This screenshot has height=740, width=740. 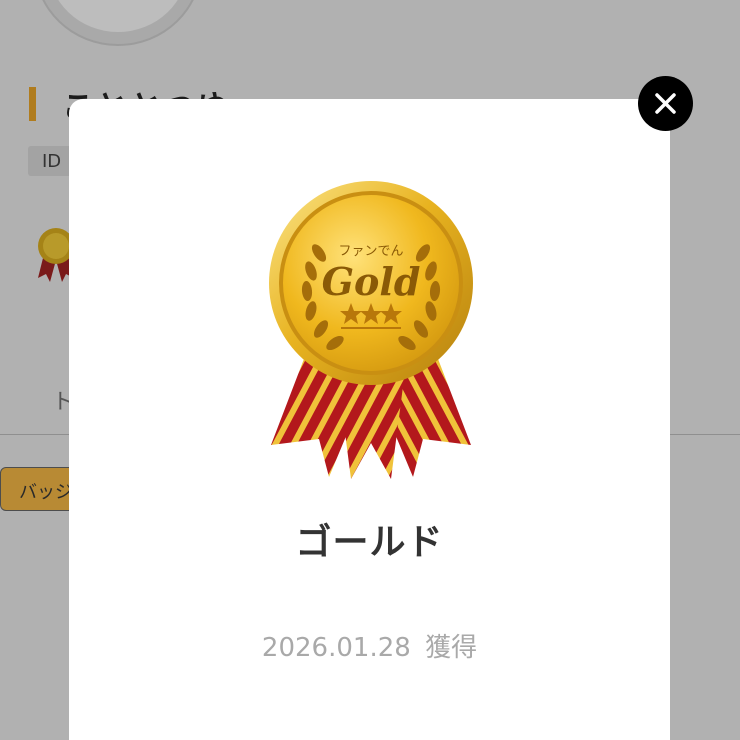 What do you see at coordinates (118, 16) in the screenshot?
I see `avatar-image` at bounding box center [118, 16].